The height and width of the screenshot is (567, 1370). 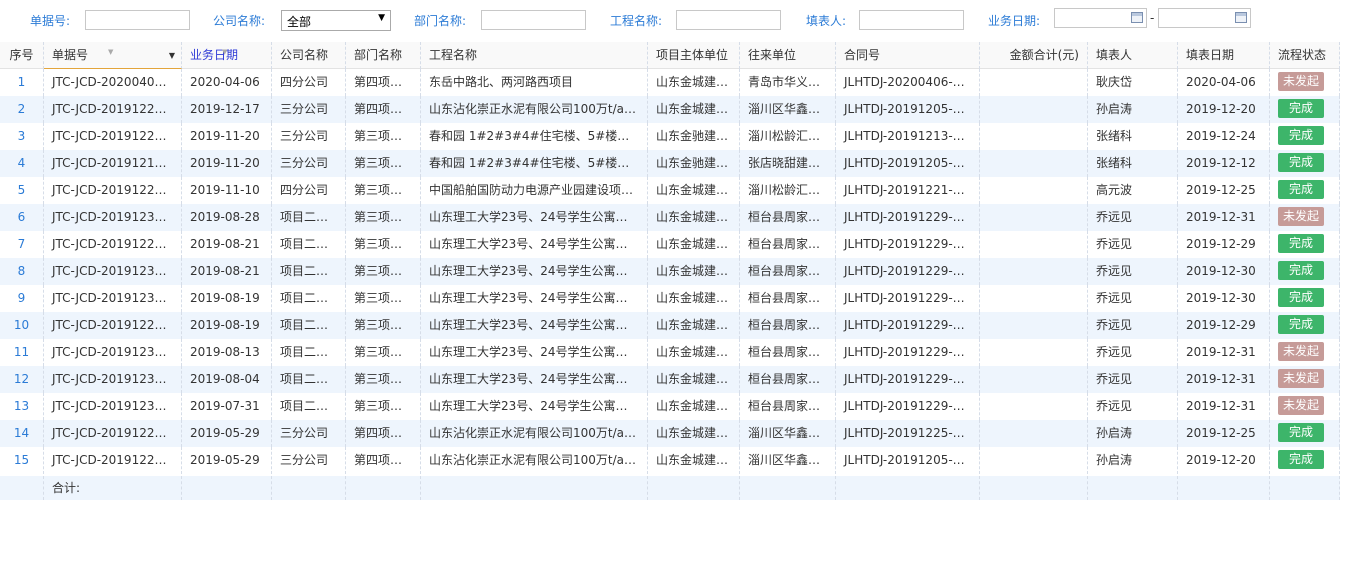 What do you see at coordinates (22, 217) in the screenshot?
I see `cell-idx: 6` at bounding box center [22, 217].